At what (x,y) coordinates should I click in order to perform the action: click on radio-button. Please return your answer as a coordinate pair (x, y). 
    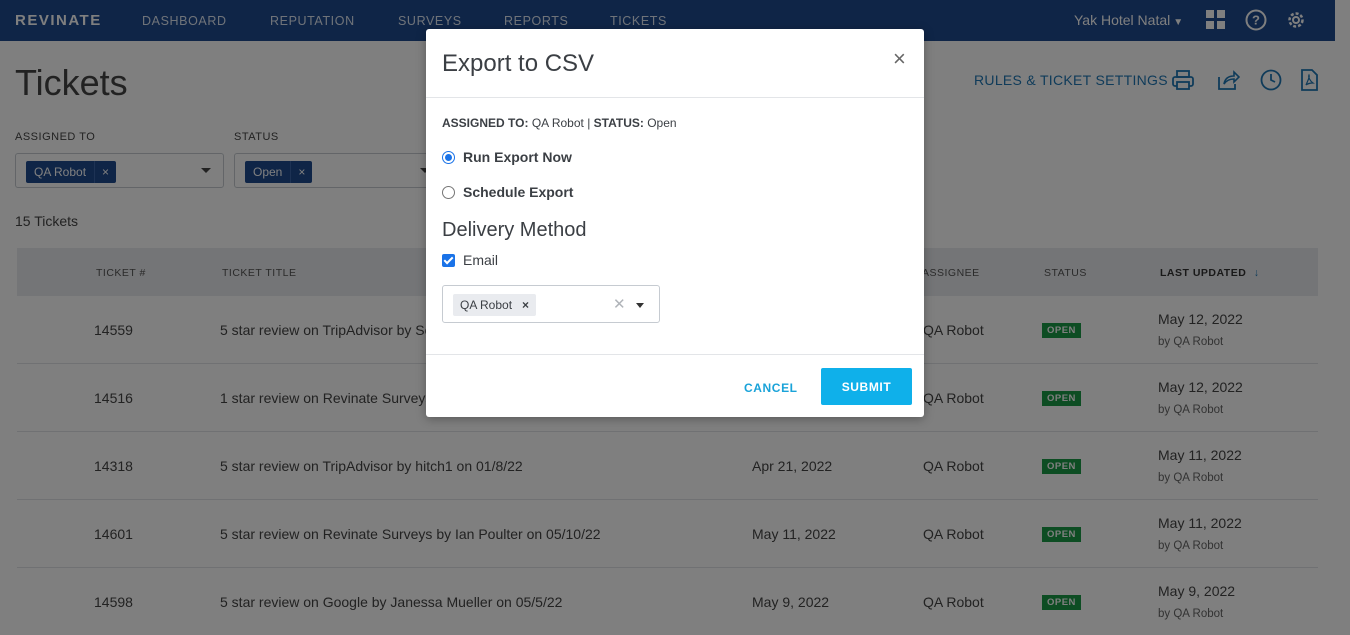
    Looking at the image, I should click on (448, 192).